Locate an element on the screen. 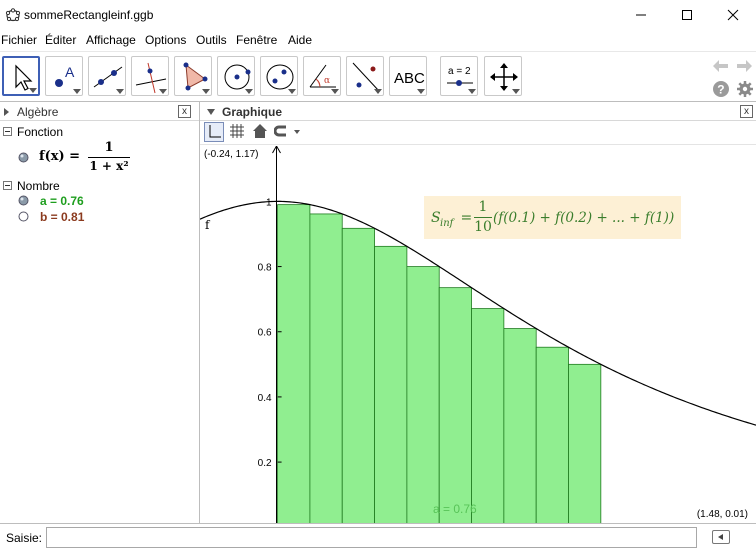 This screenshot has height=550, width=756. line-tool is located at coordinates (107, 76).